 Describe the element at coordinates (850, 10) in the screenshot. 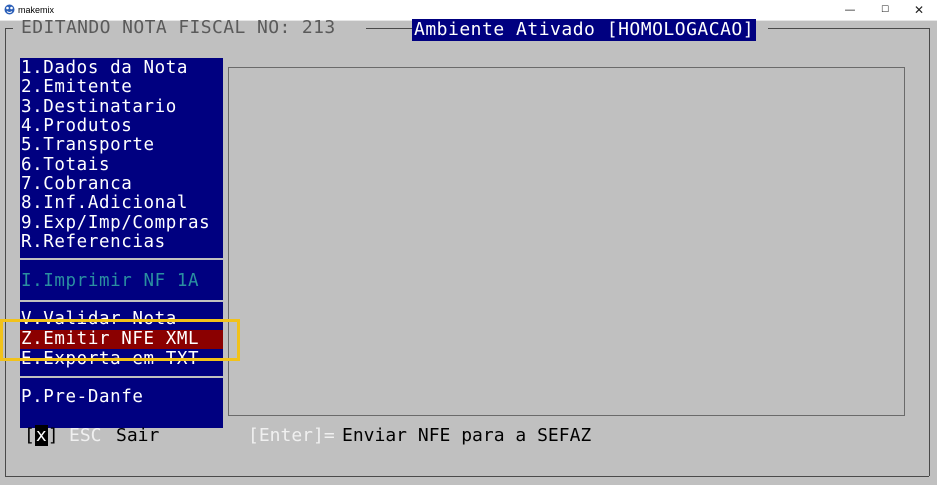

I see `minimize-icon: —` at that location.